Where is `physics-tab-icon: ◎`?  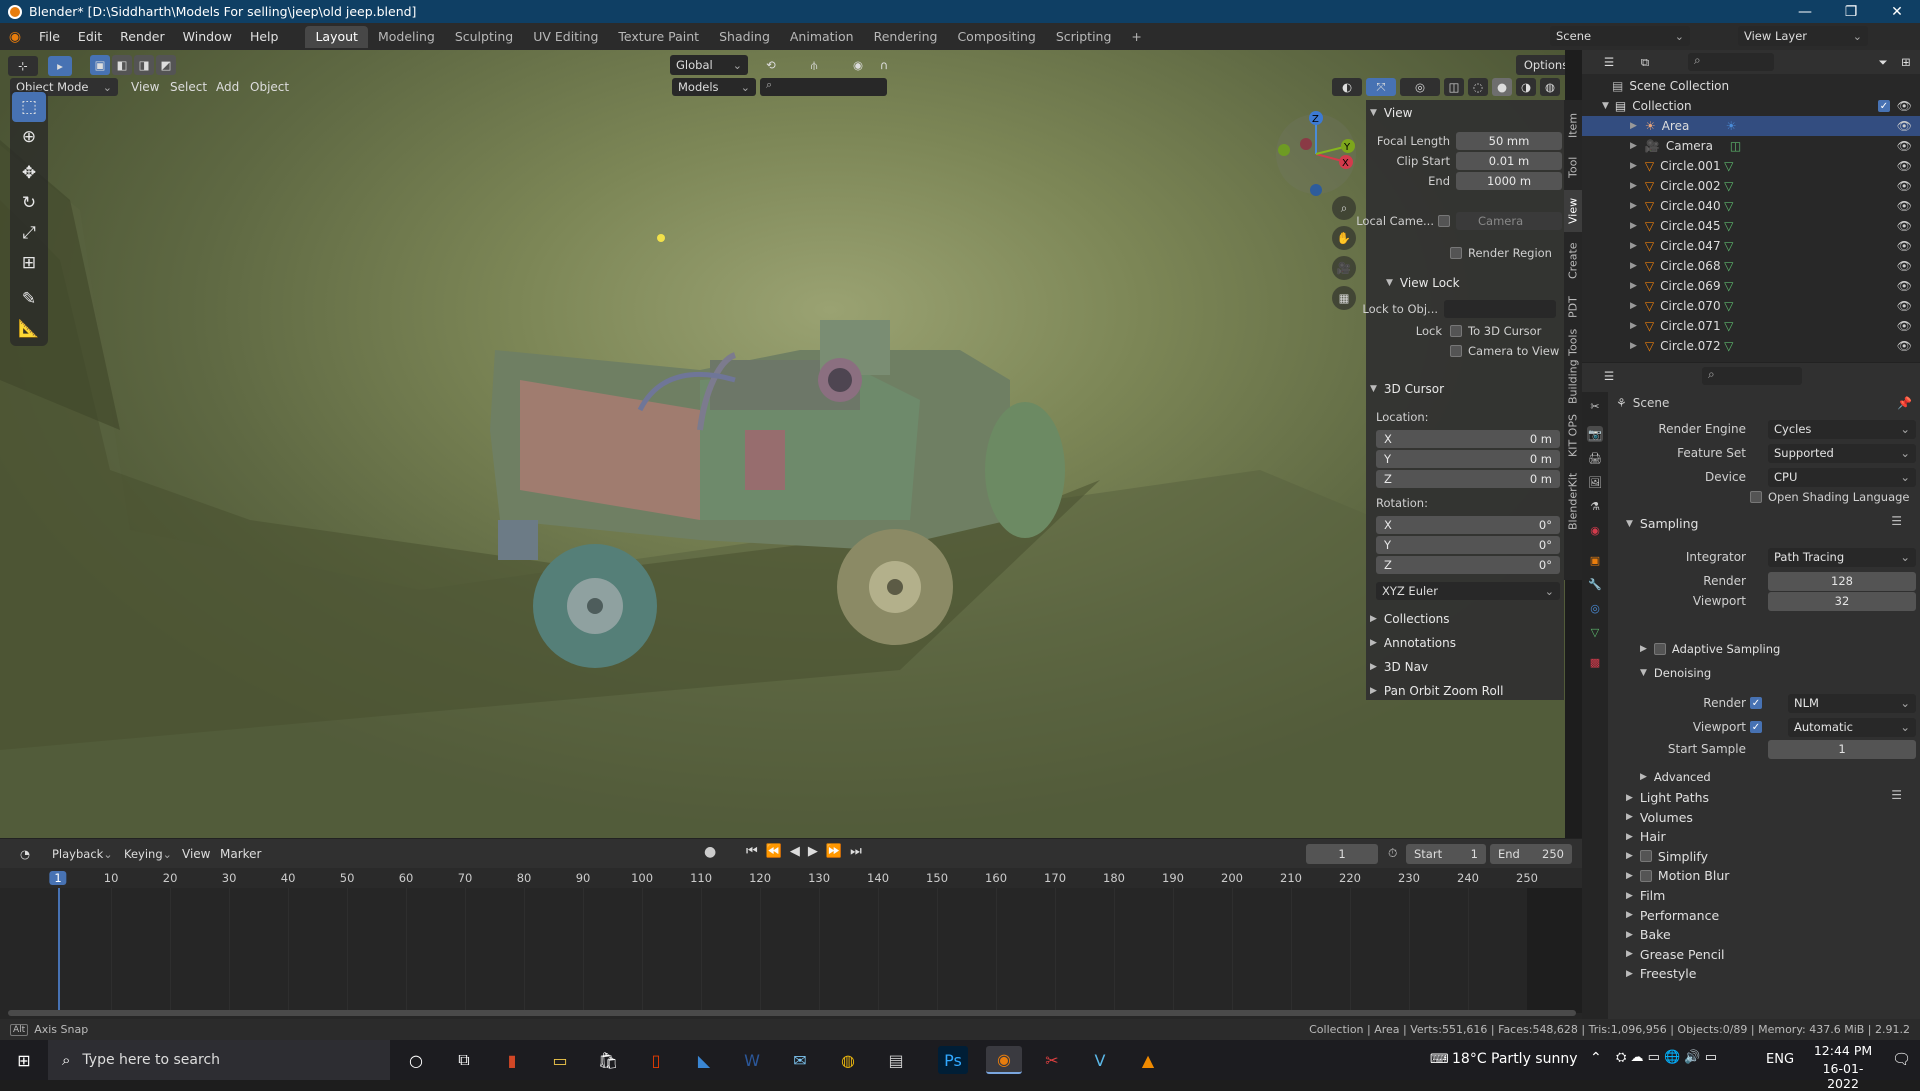
physics-tab-icon: ◎ is located at coordinates (1595, 608).